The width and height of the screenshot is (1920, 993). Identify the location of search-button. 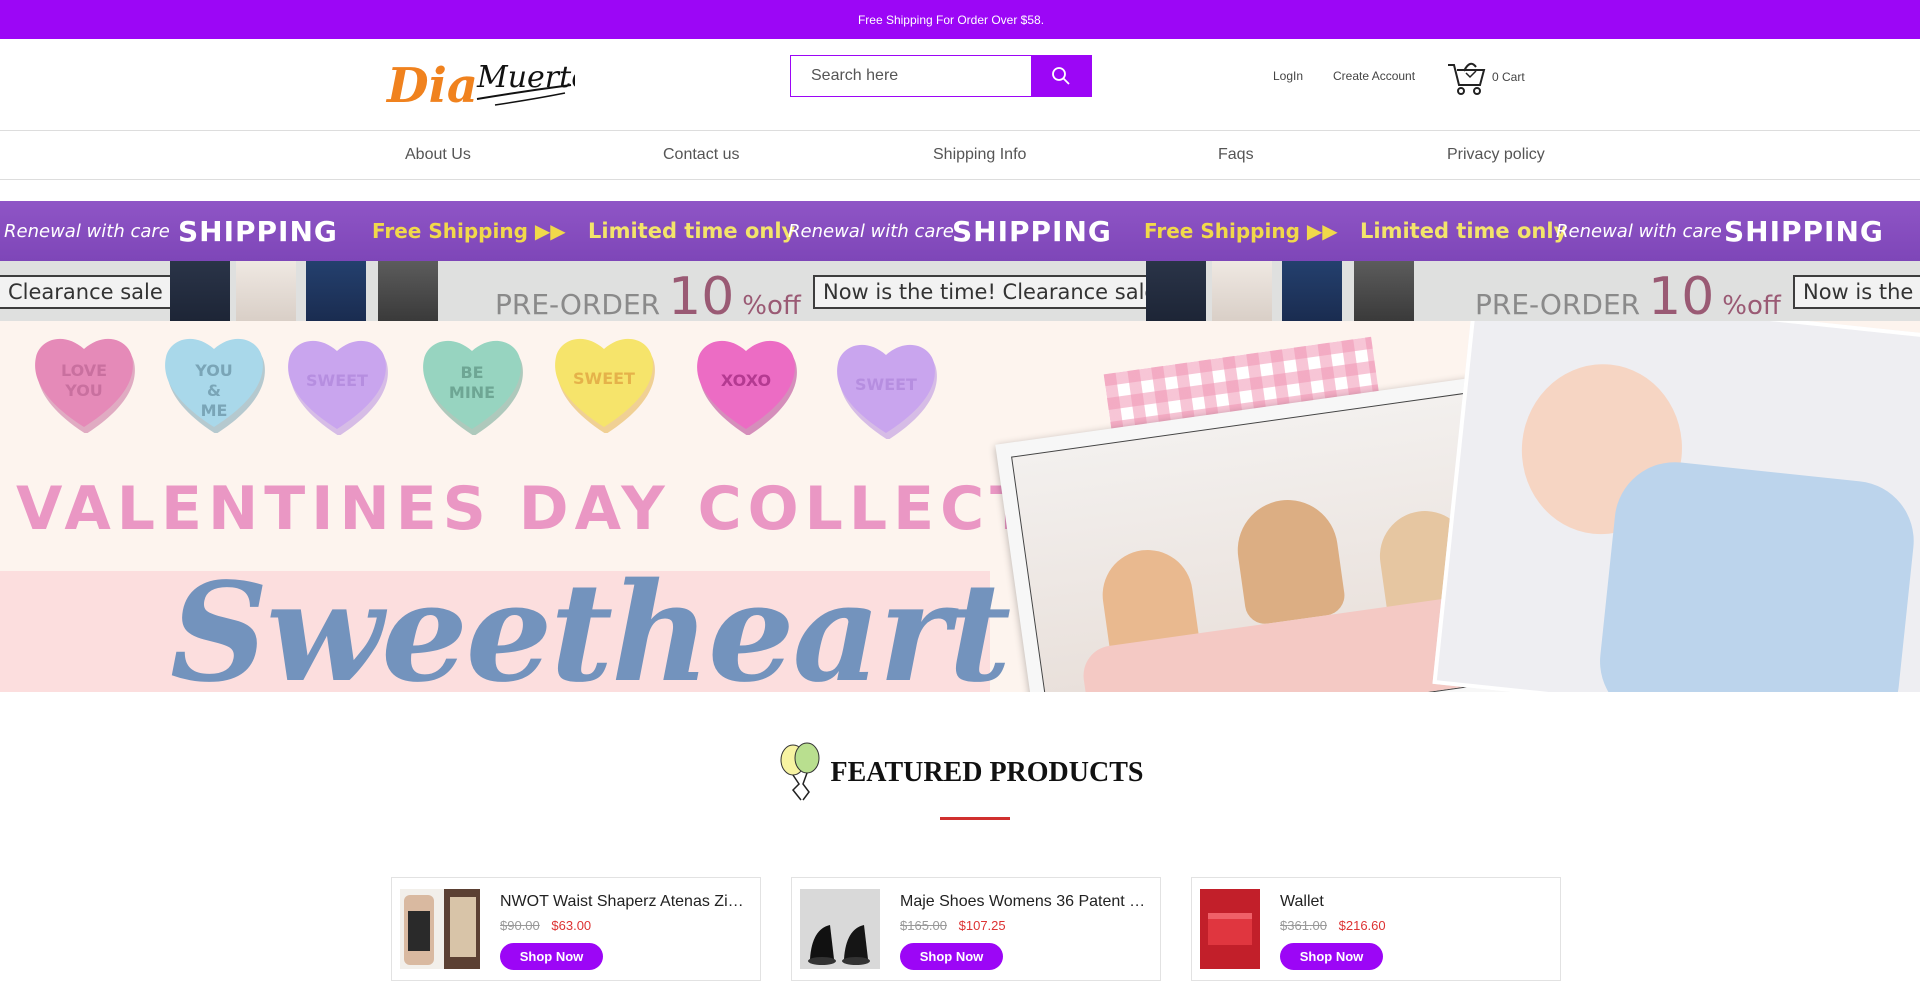
(1061, 76).